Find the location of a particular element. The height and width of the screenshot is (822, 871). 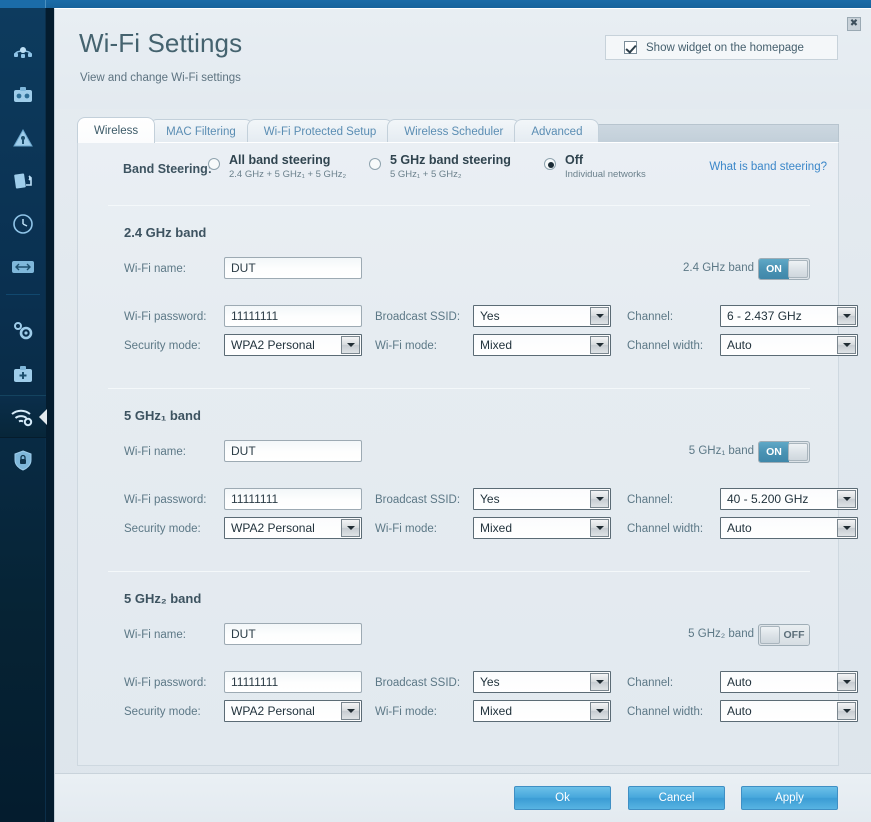

sidebar-item-router-settings is located at coordinates (23, 330).